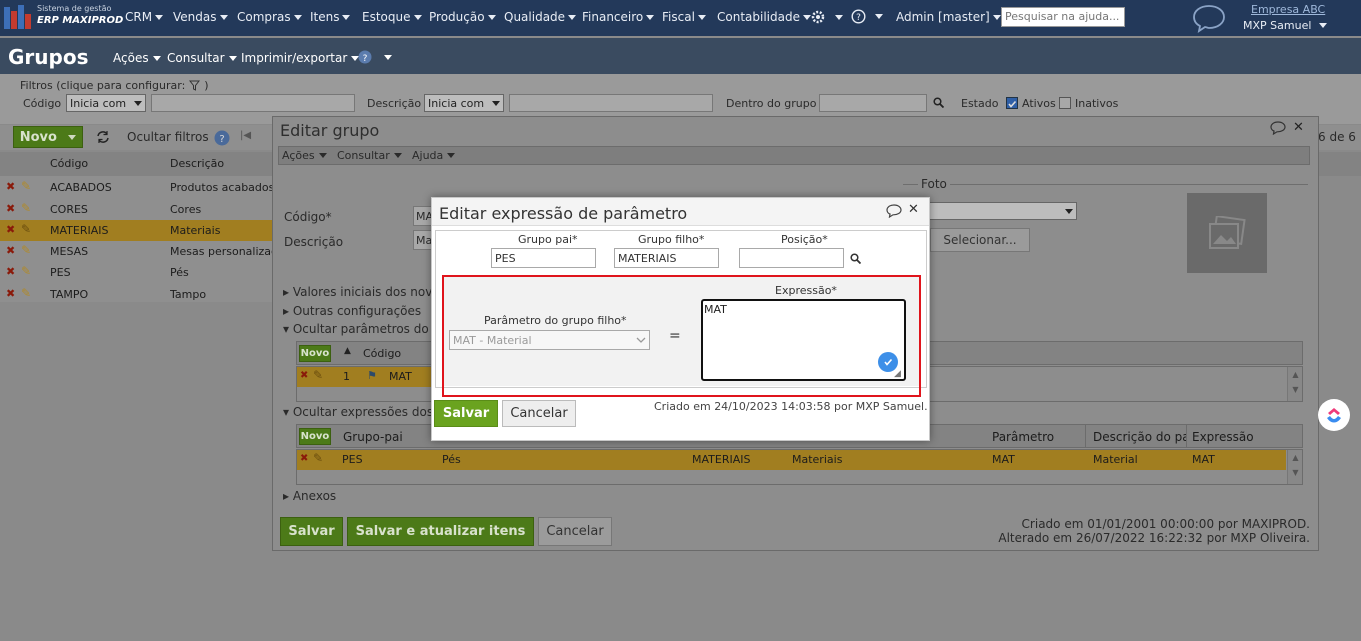 The image size is (1361, 641). Describe the element at coordinates (1295, 384) in the screenshot. I see `param-grid-scrollbar: ▲ ▼` at that location.